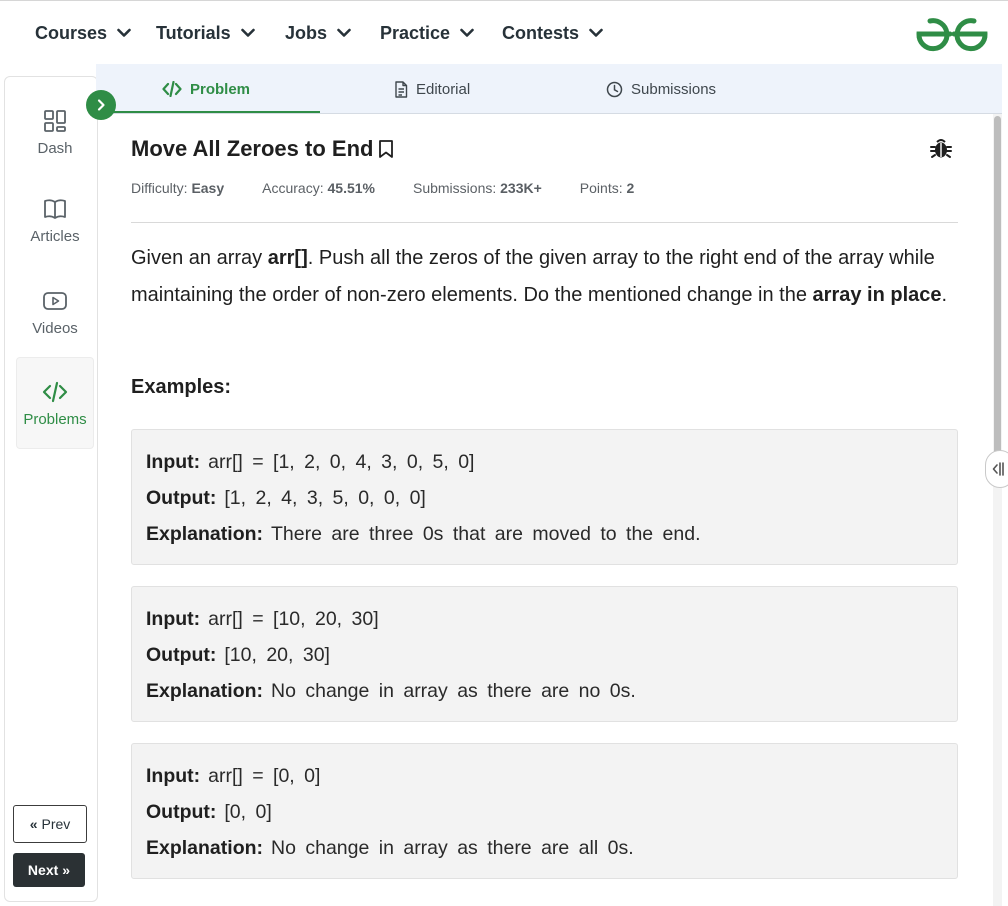  I want to click on panel-resize-handle, so click(996, 469).